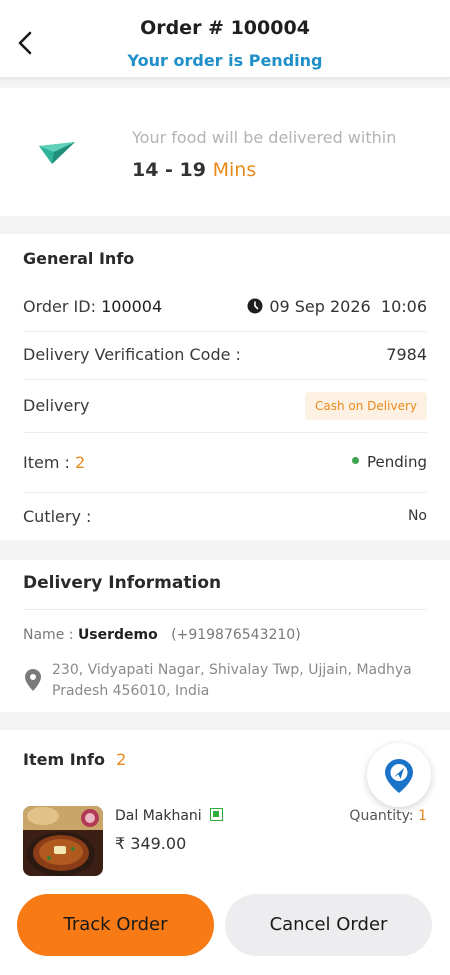 The image size is (450, 975). Describe the element at coordinates (132, 354) in the screenshot. I see `verification-label: Delivery Verification Code :` at that location.